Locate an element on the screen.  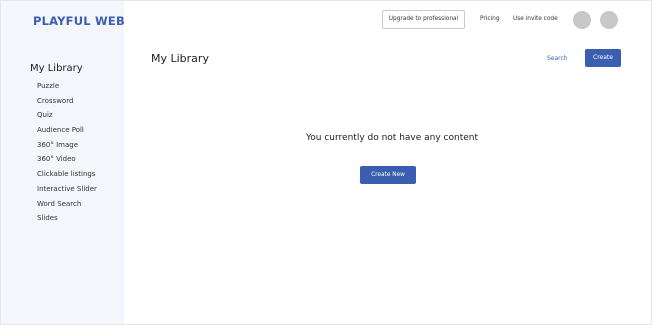
sidebar-item-crossword: Crossword is located at coordinates (67, 103).